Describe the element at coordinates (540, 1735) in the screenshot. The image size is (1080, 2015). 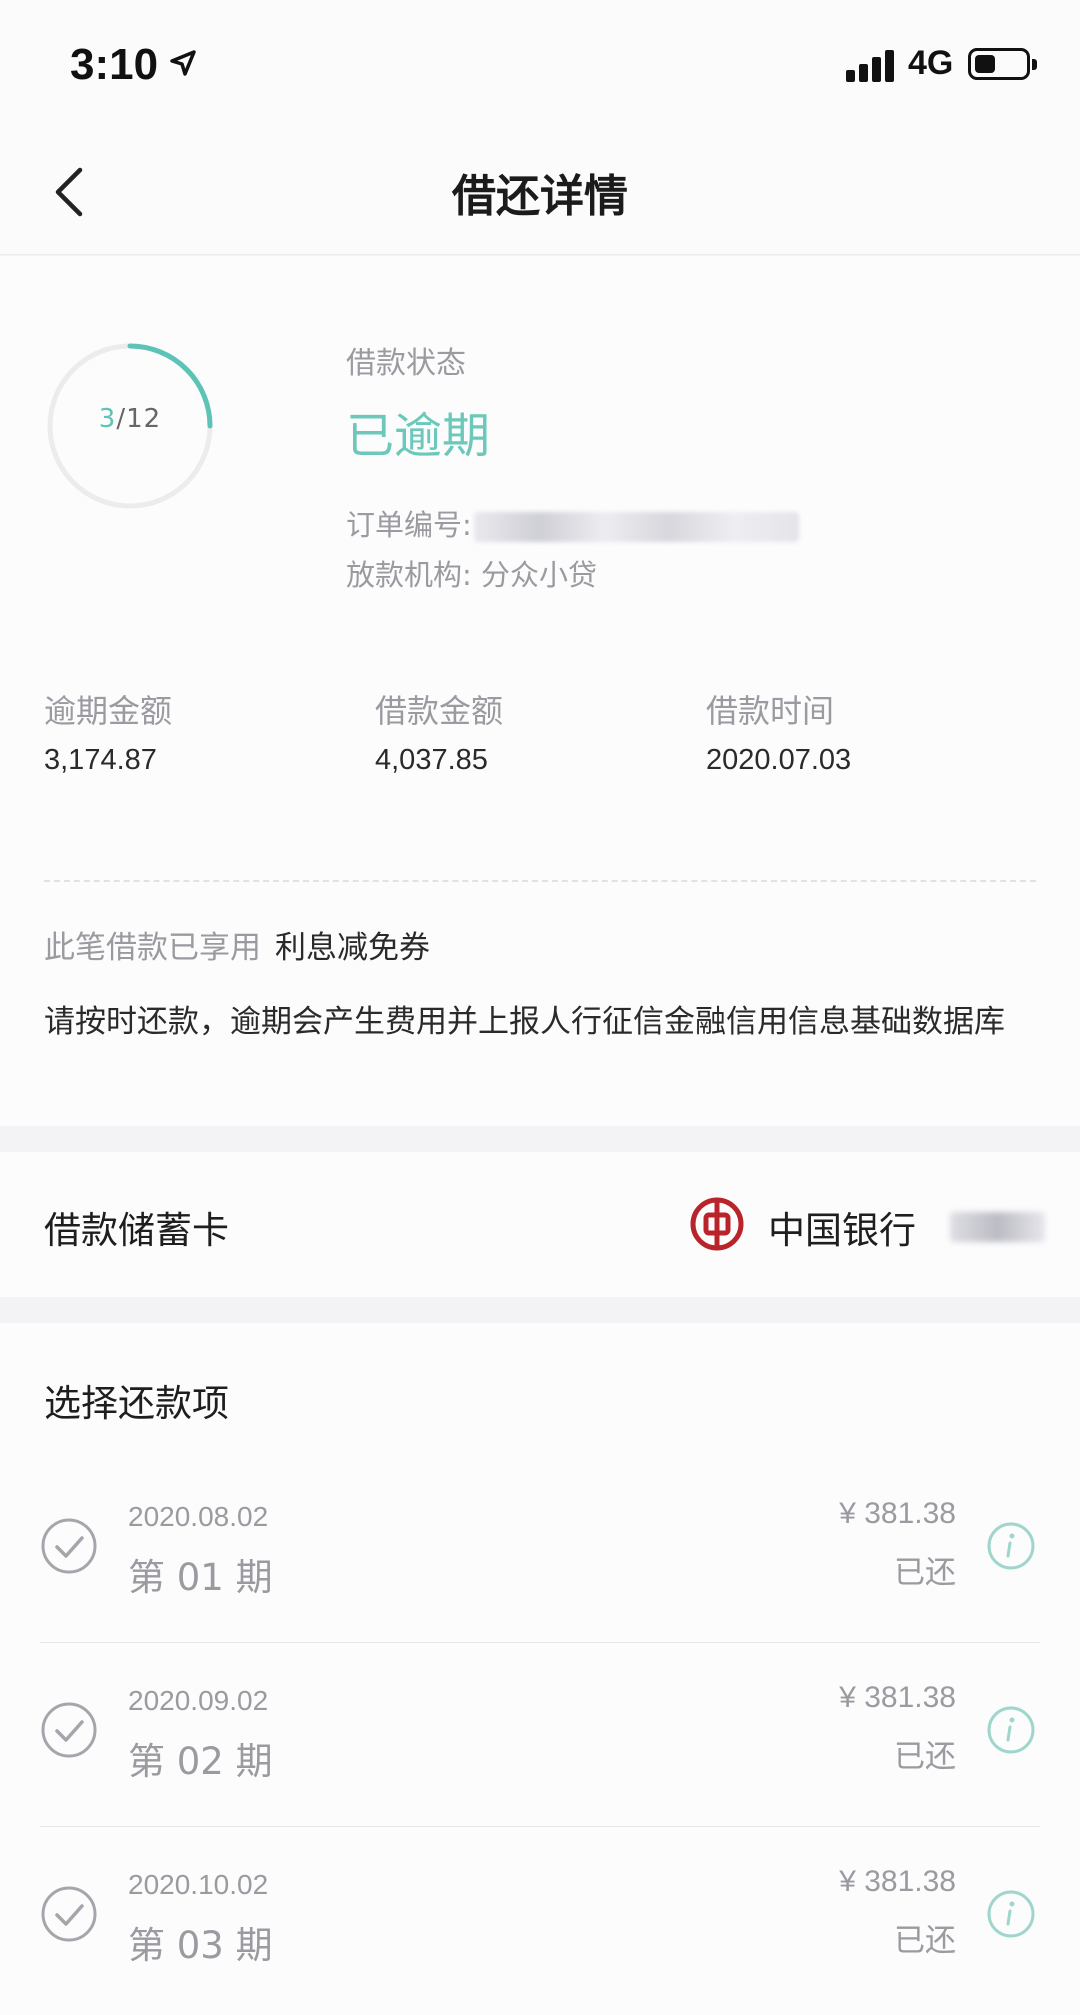
I see `installment-row: 2020.09.02 第 02 期 ¥ 381.38 已还` at that location.